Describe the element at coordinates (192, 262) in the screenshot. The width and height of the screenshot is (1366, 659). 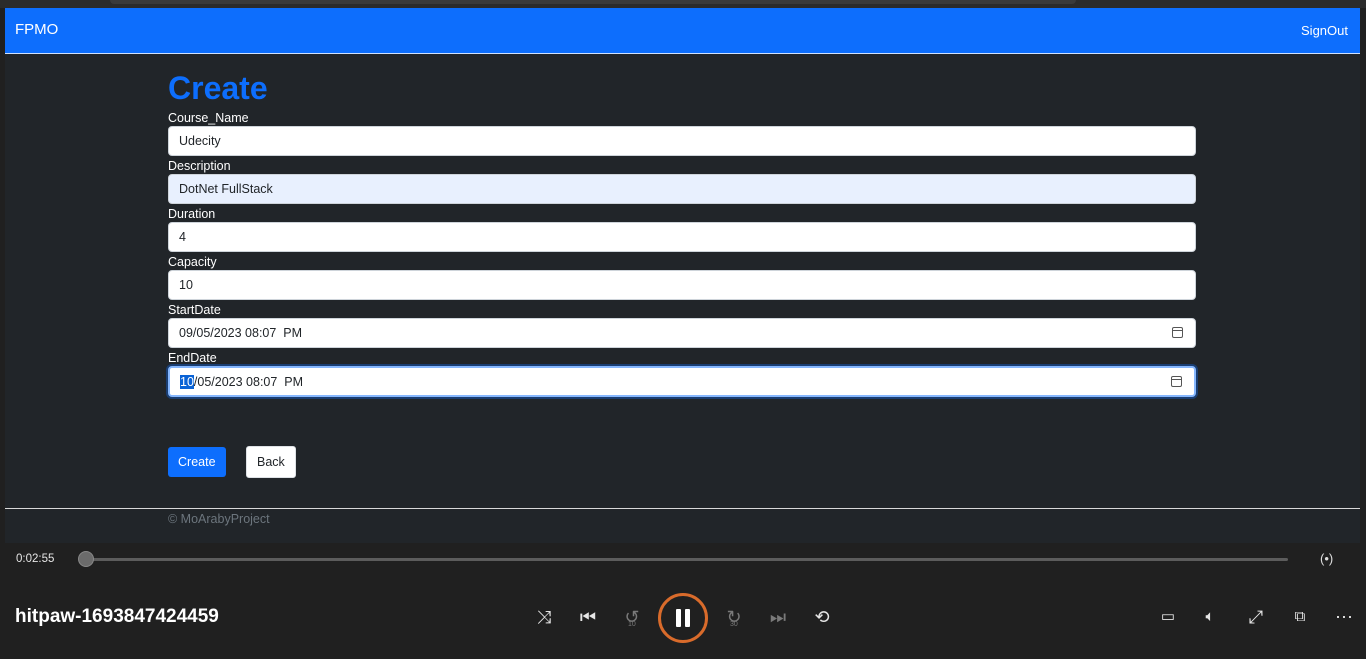
I see `capacity-label: Capacity` at that location.